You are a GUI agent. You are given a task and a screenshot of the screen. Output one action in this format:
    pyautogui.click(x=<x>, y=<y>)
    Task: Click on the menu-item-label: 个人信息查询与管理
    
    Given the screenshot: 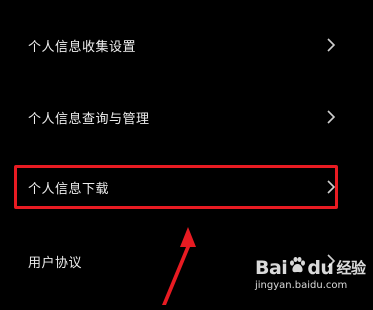 What is the action you would take?
    pyautogui.click(x=89, y=119)
    